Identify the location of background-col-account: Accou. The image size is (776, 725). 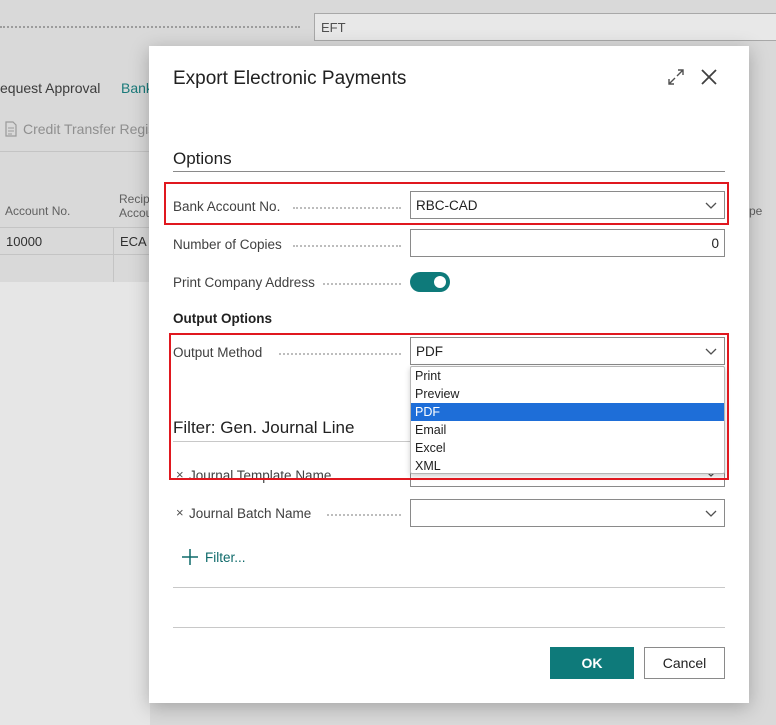
(136, 213).